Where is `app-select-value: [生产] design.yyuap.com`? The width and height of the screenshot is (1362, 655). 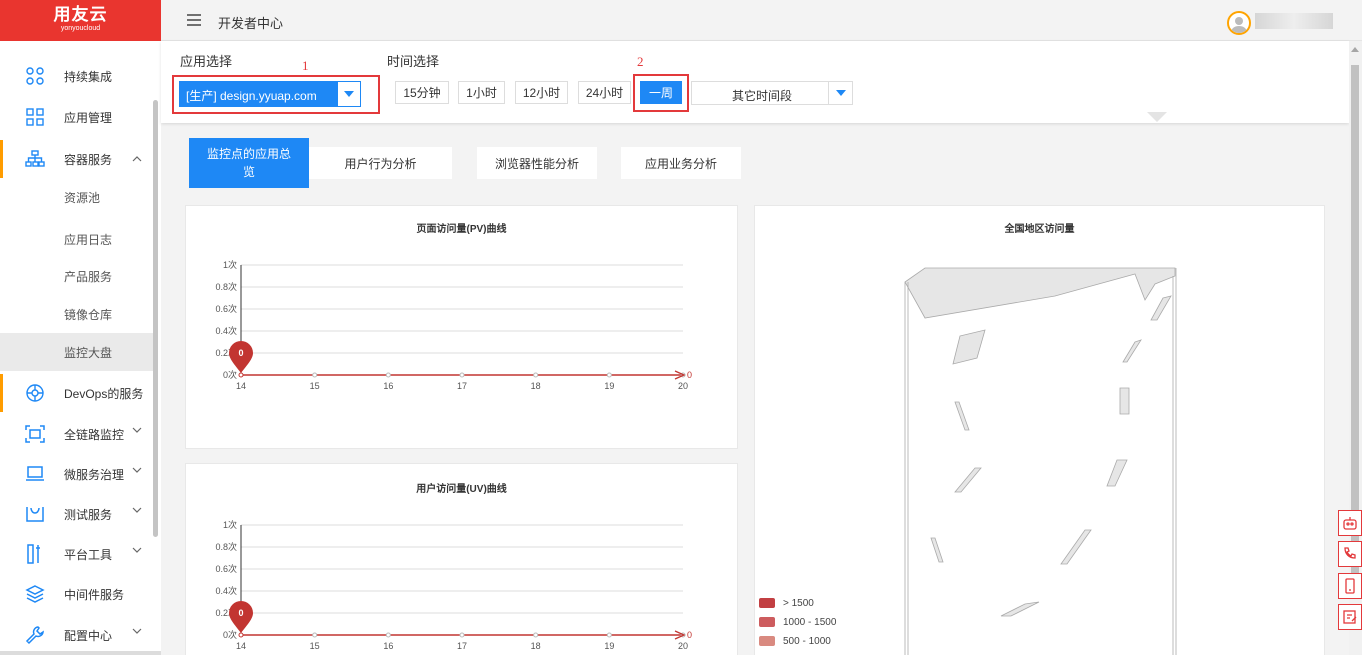
app-select-value: [生产] design.yyuap.com is located at coordinates (251, 96).